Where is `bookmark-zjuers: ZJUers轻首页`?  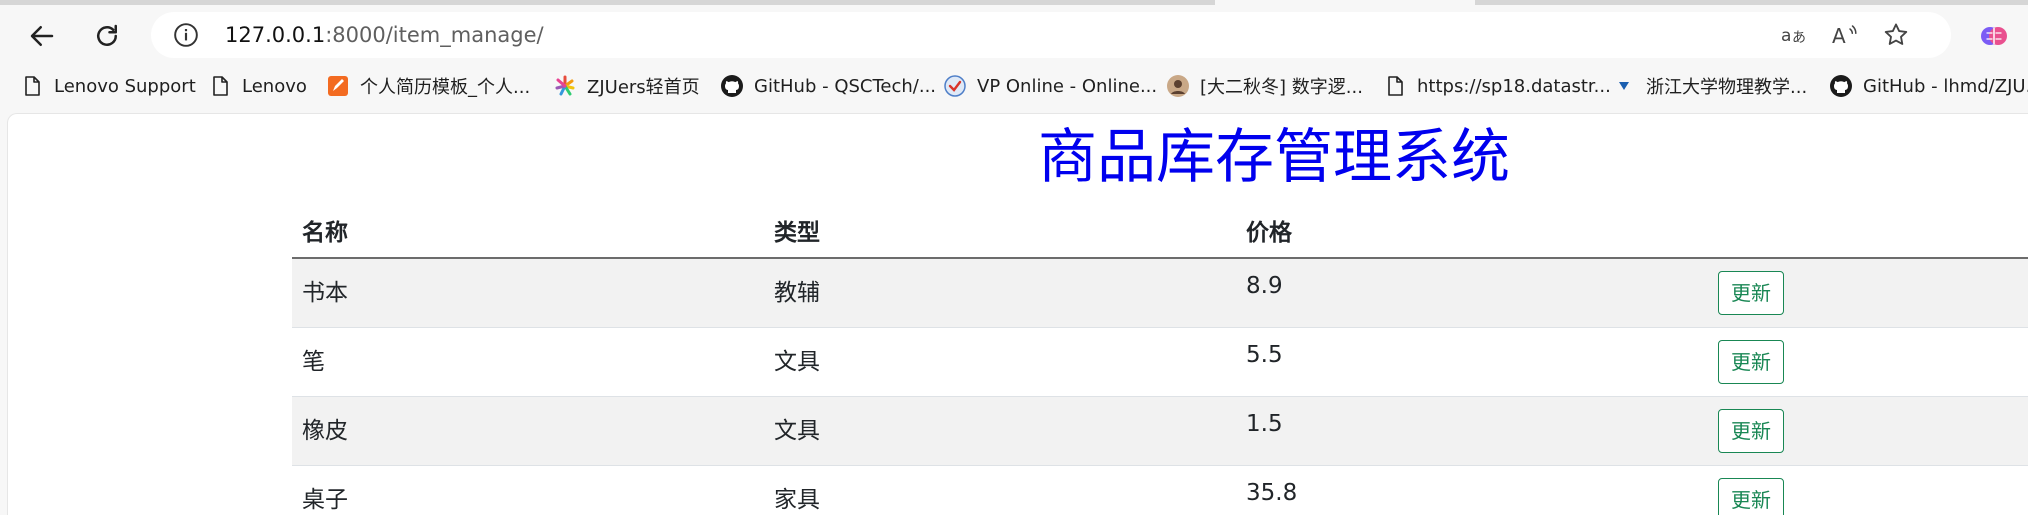
bookmark-zjuers: ZJUers轻首页 is located at coordinates (626, 86).